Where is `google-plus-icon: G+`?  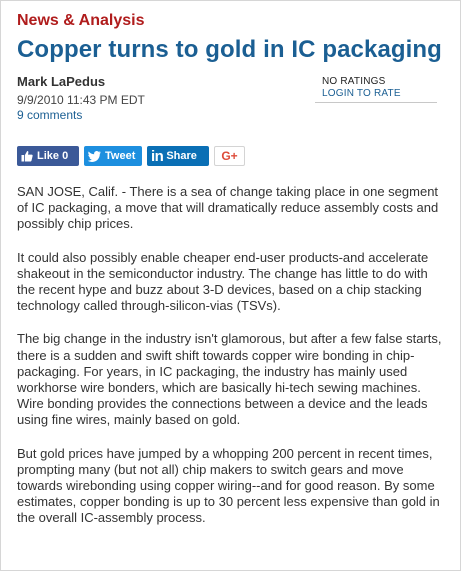 google-plus-icon: G+ is located at coordinates (229, 156).